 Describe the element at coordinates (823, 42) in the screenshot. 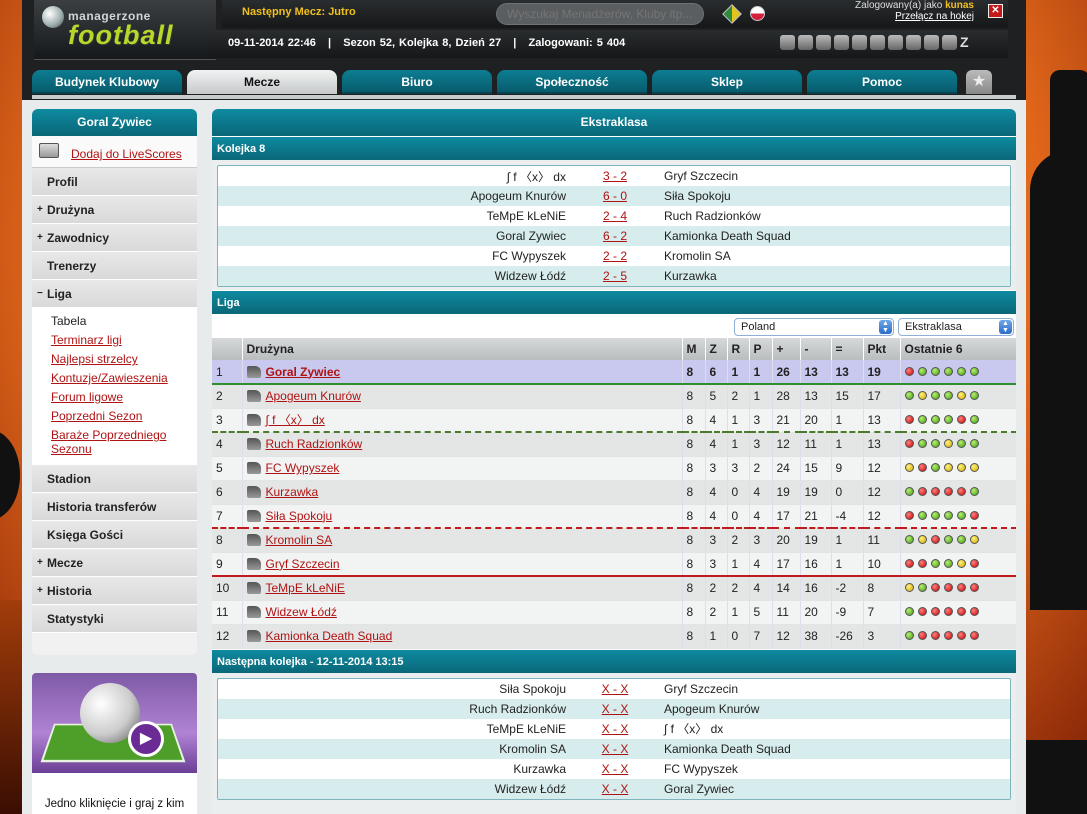

I see `ball-tool-icon` at that location.